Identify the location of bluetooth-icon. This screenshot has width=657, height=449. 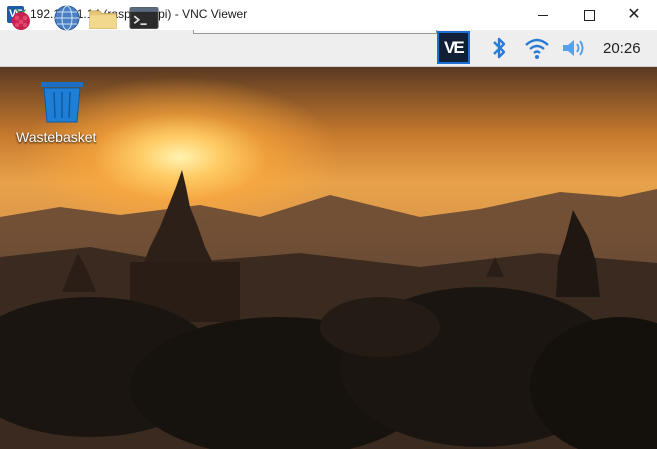
(499, 48).